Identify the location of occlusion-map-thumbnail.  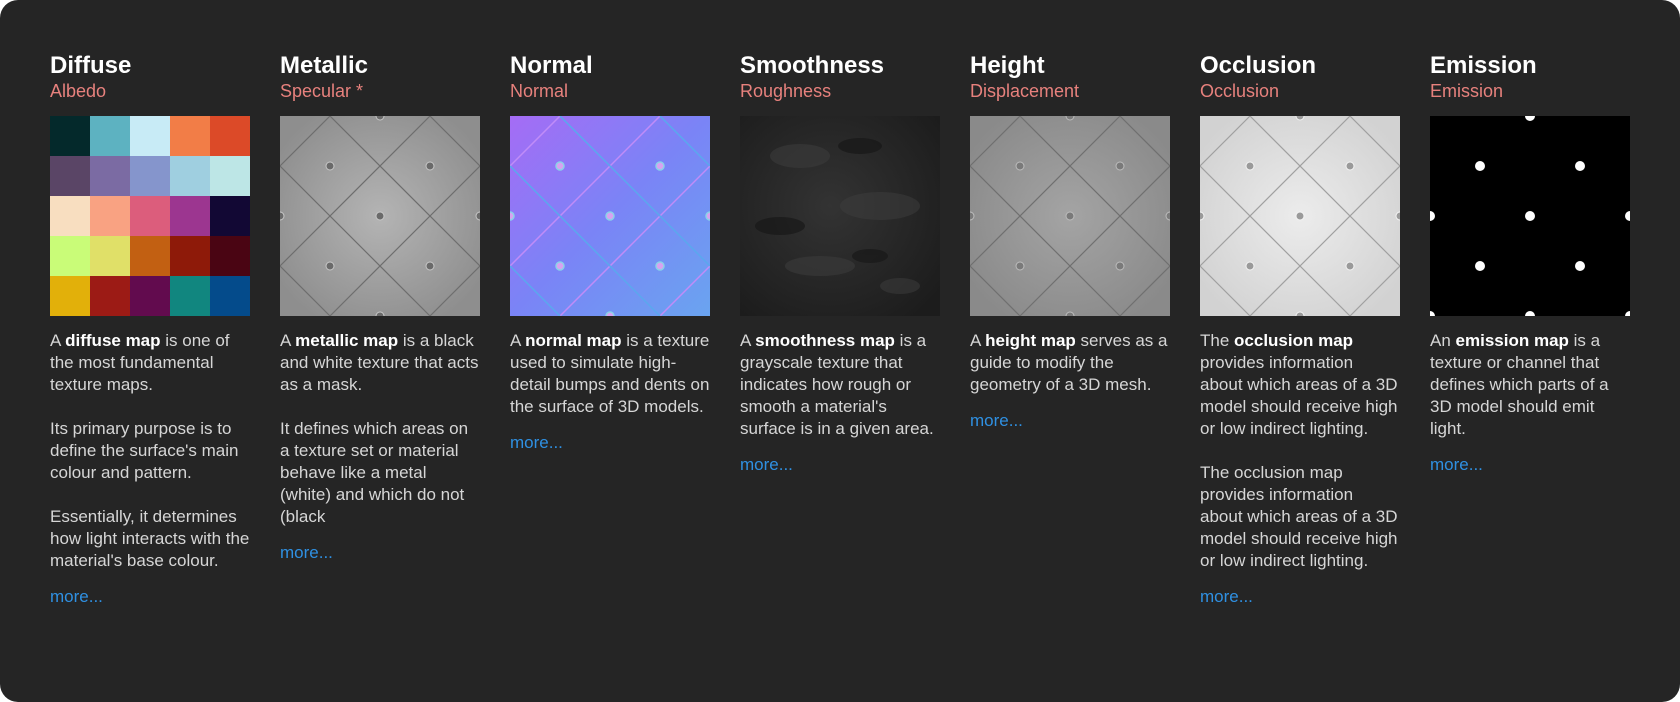
(1300, 216).